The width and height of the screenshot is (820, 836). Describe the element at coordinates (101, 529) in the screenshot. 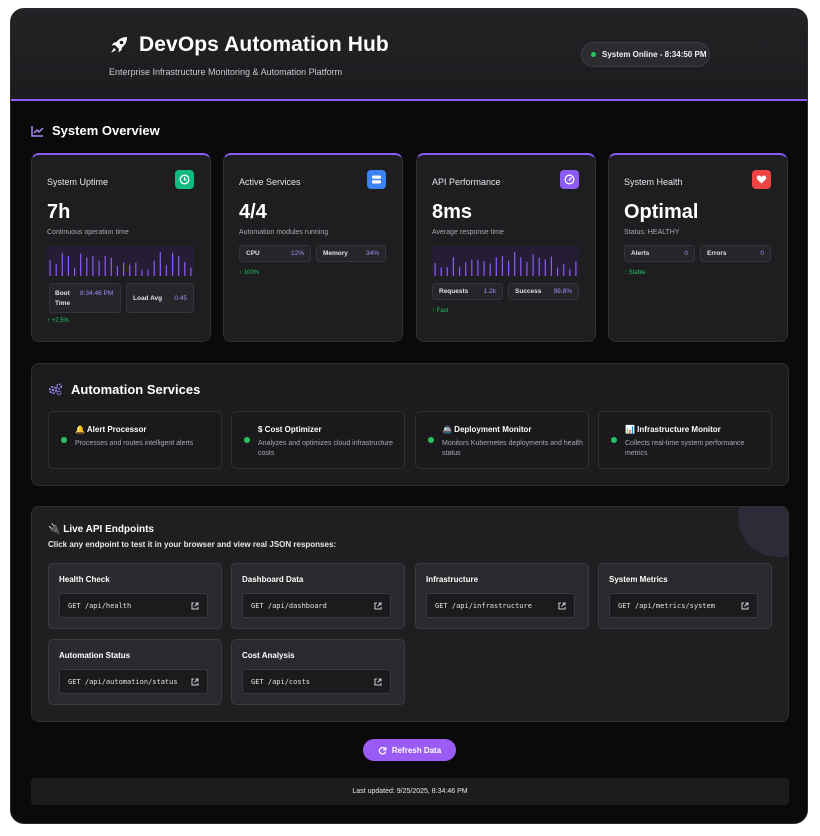

I see `api-endpoints-title: 🔌 Live API Endpoints` at that location.